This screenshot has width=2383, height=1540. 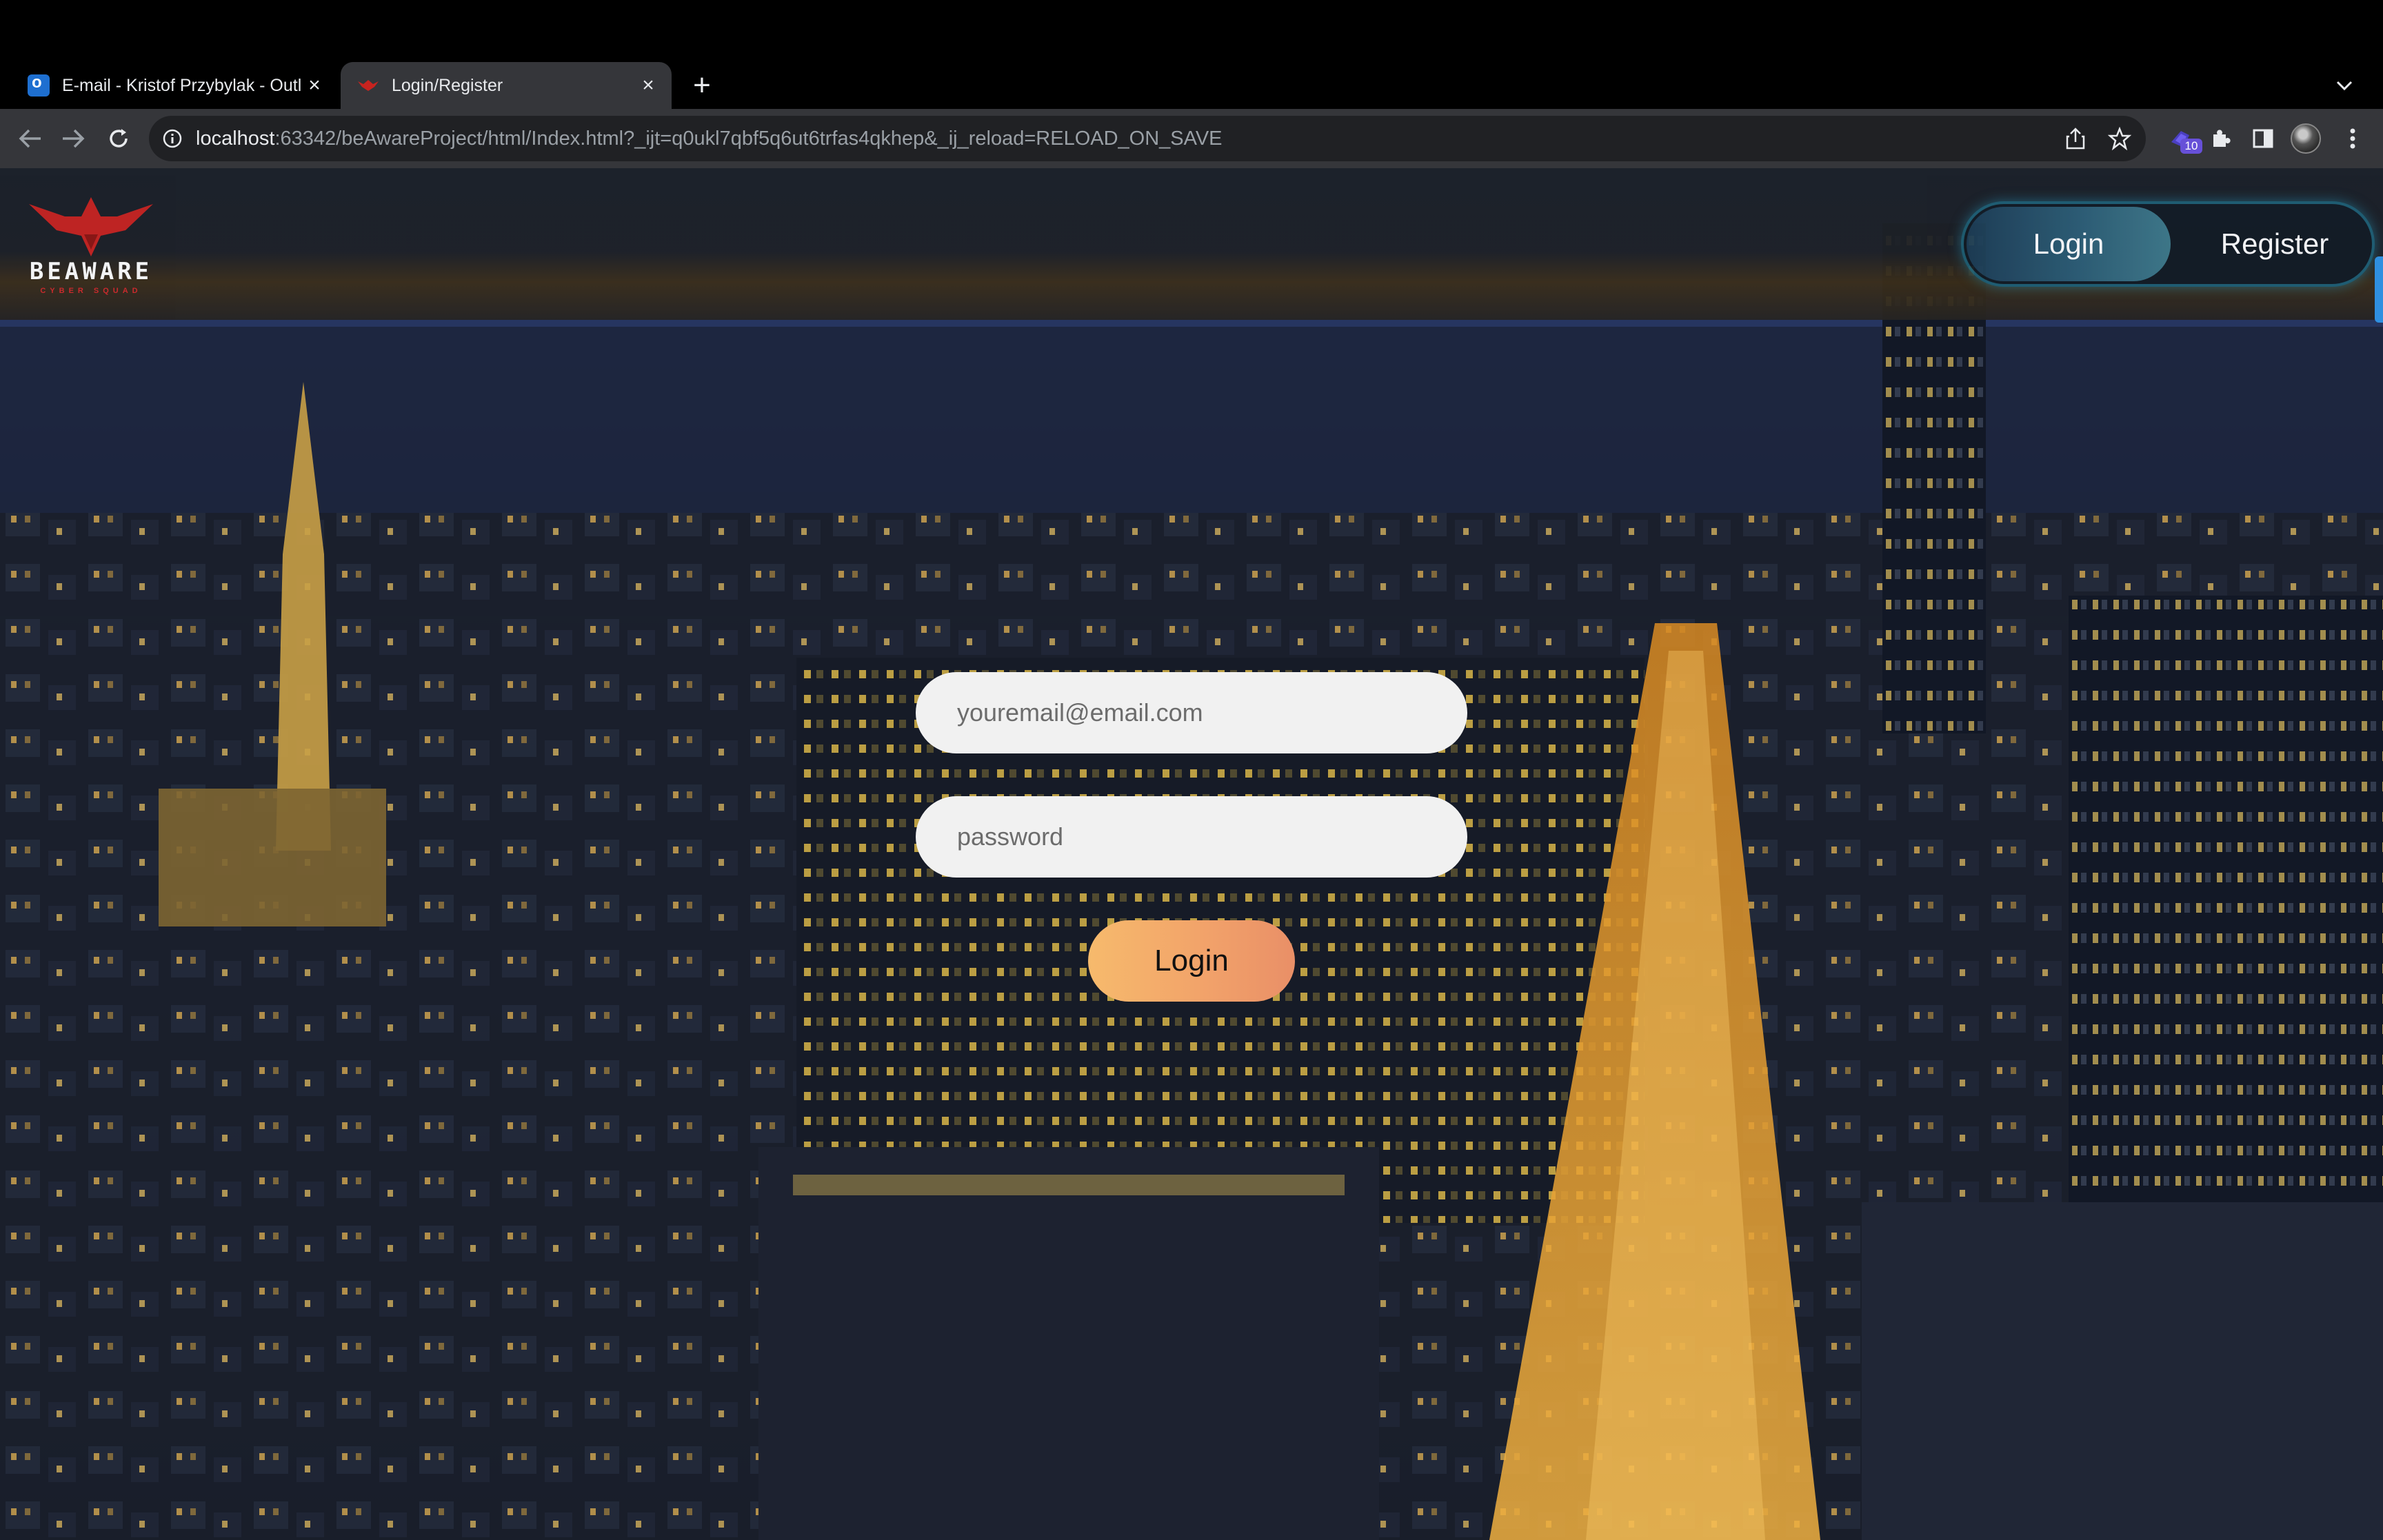 I want to click on site-header: BEAWARE CYBER SQUAD Login Register, so click(x=1191, y=244).